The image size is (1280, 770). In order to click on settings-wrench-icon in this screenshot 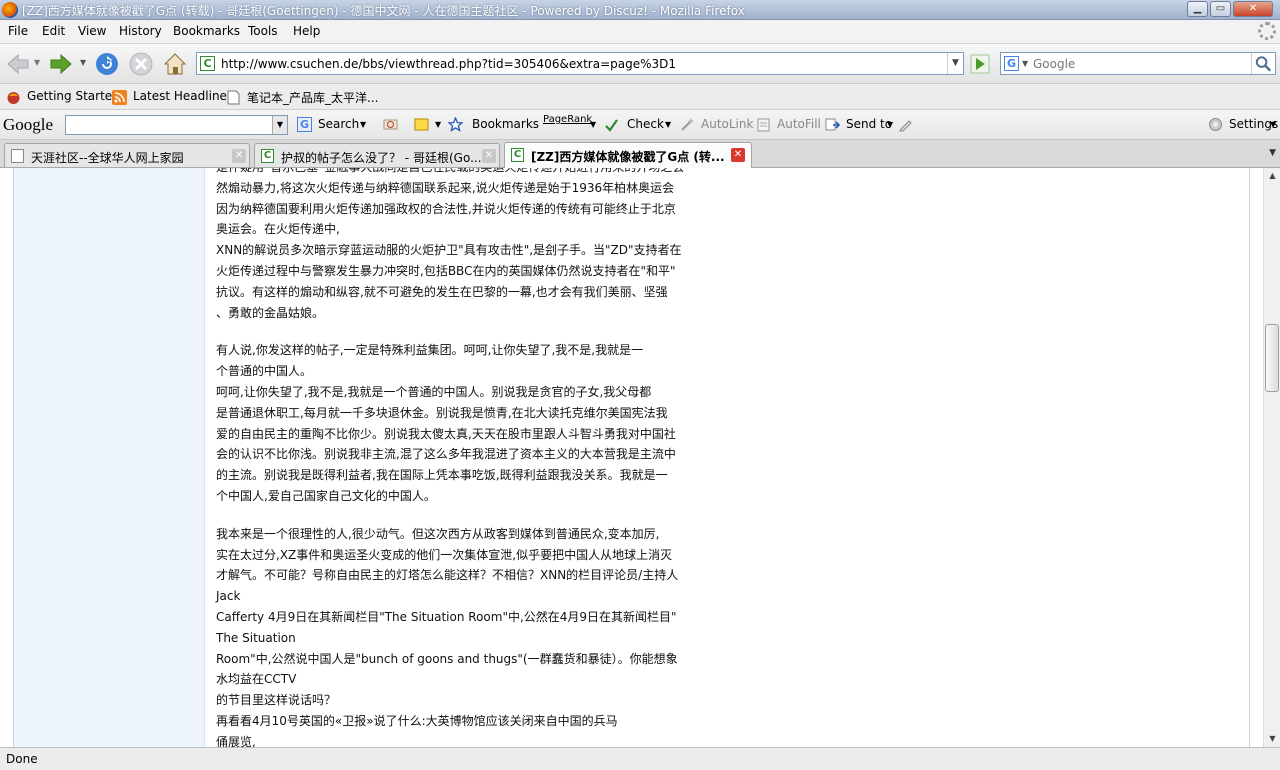, I will do `click(1215, 124)`.